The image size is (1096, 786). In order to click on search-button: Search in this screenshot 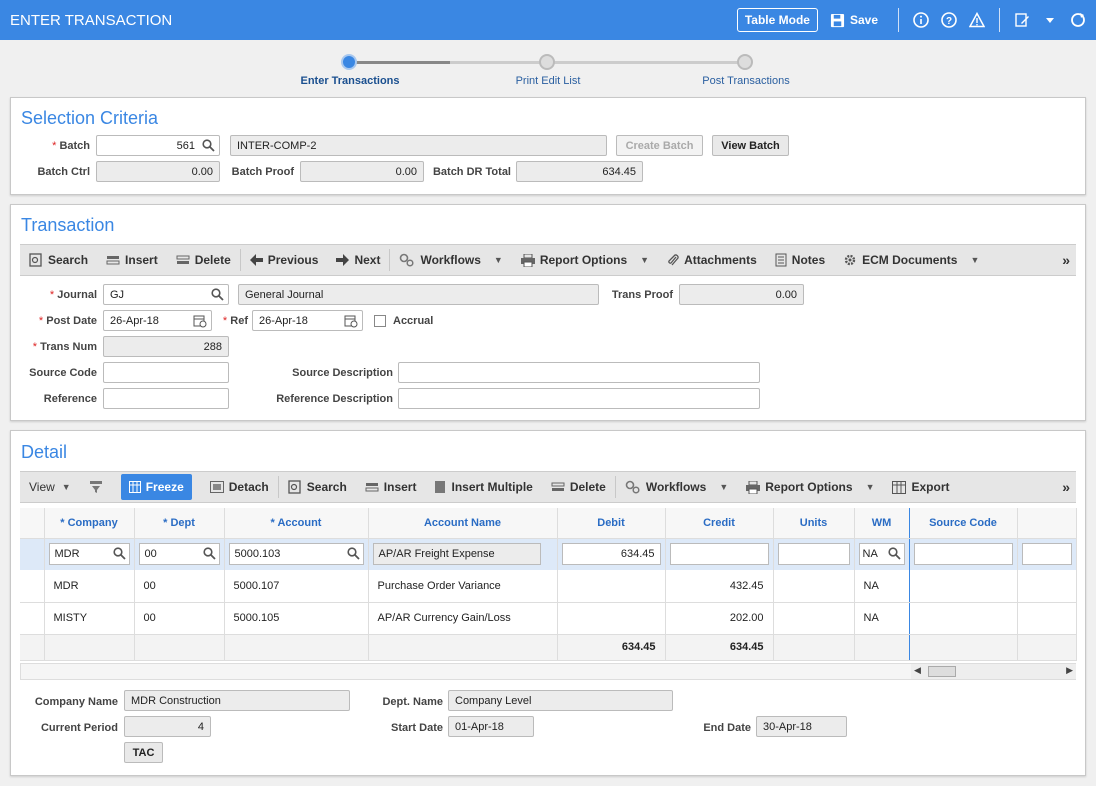, I will do `click(58, 260)`.